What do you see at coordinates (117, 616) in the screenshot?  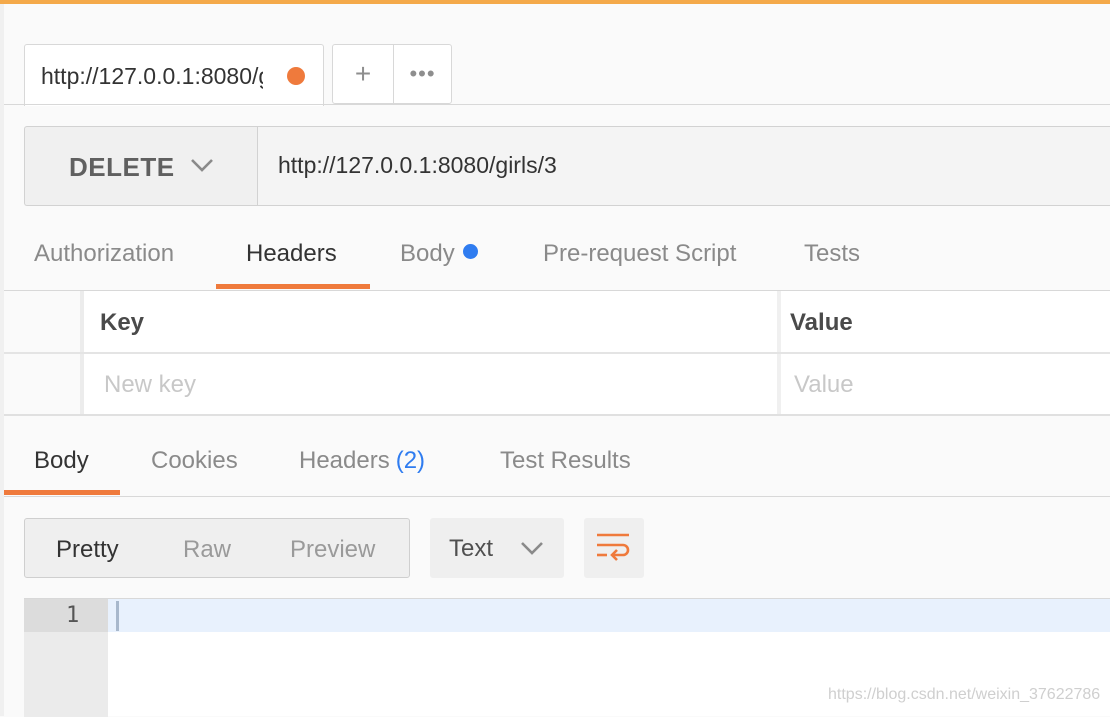 I see `text-cursor` at bounding box center [117, 616].